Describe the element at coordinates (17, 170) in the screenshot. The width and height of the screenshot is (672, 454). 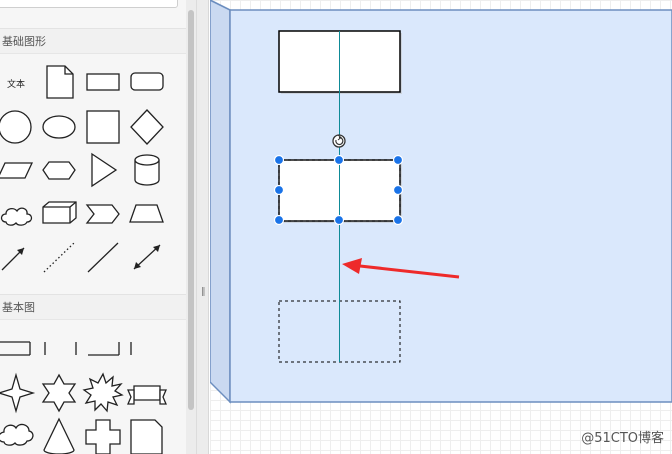
I see `shape-parallelogram` at that location.